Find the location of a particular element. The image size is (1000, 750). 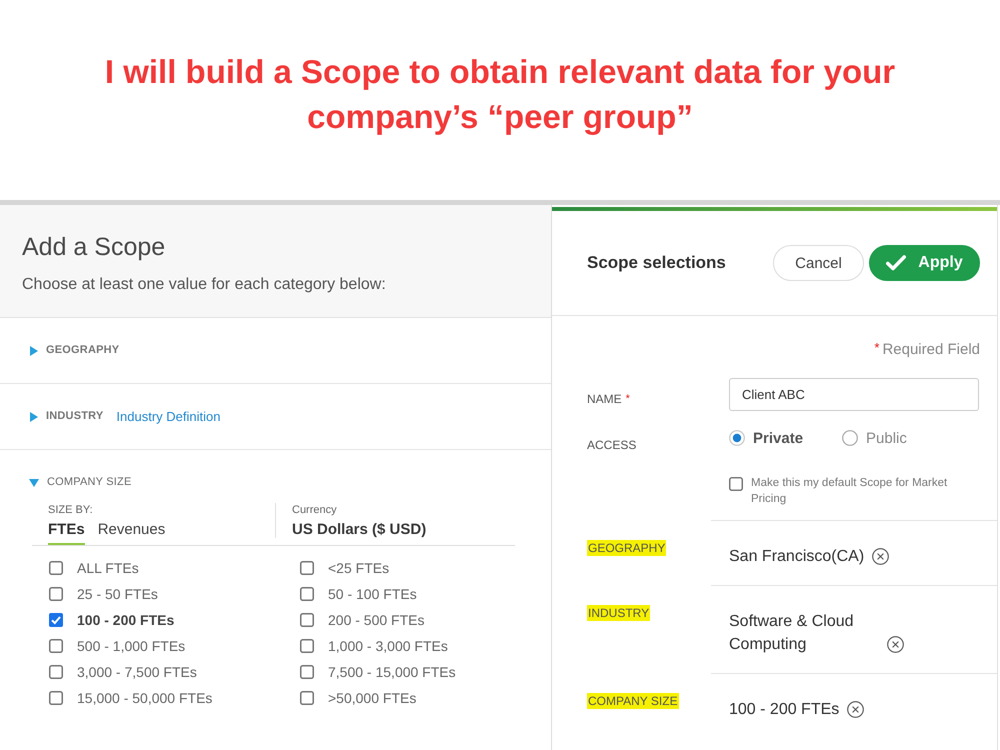

checkmark-icon is located at coordinates (896, 263).